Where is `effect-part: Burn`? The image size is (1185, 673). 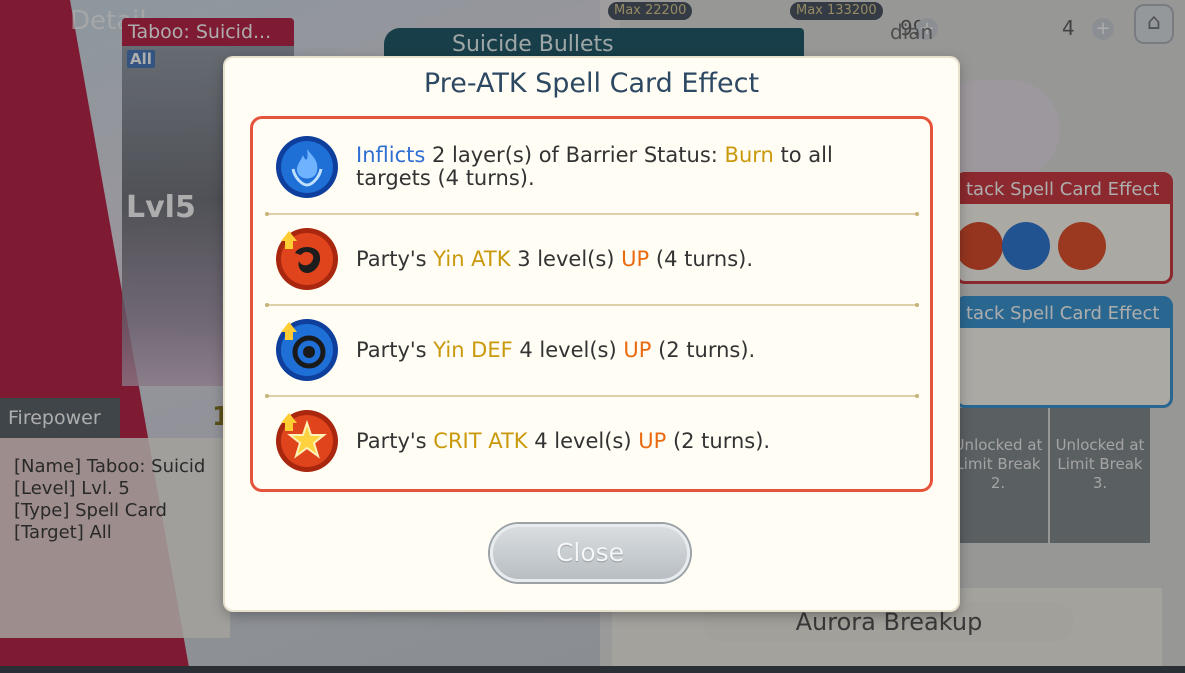 effect-part: Burn is located at coordinates (749, 155).